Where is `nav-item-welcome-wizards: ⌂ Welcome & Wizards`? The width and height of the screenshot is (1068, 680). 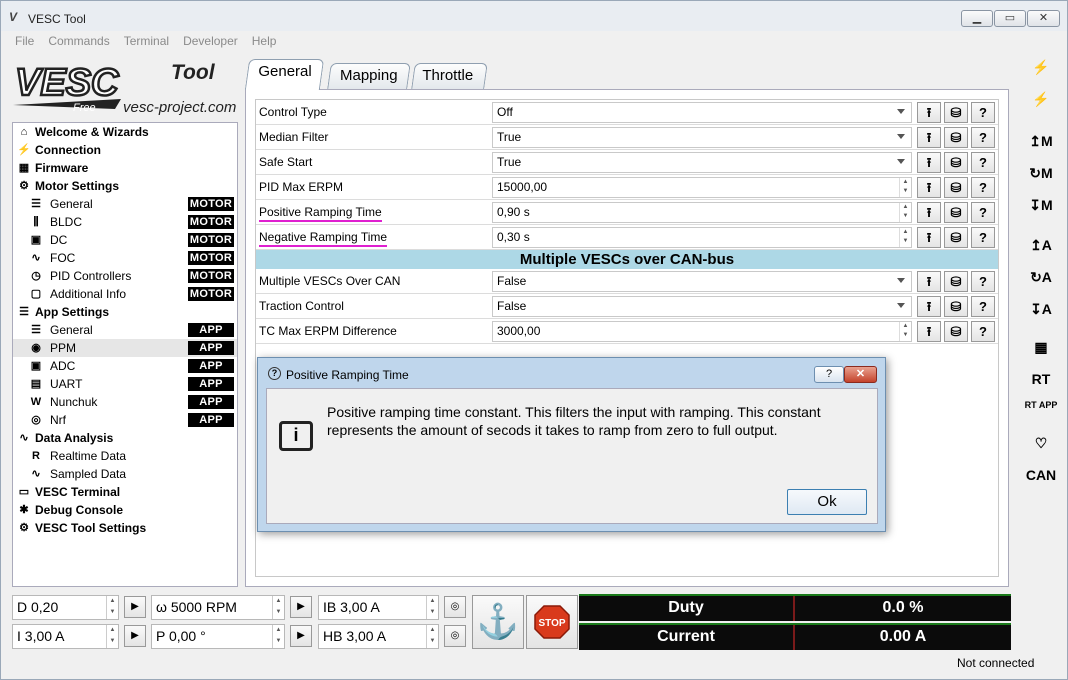 nav-item-welcome-wizards: ⌂ Welcome & Wizards is located at coordinates (125, 132).